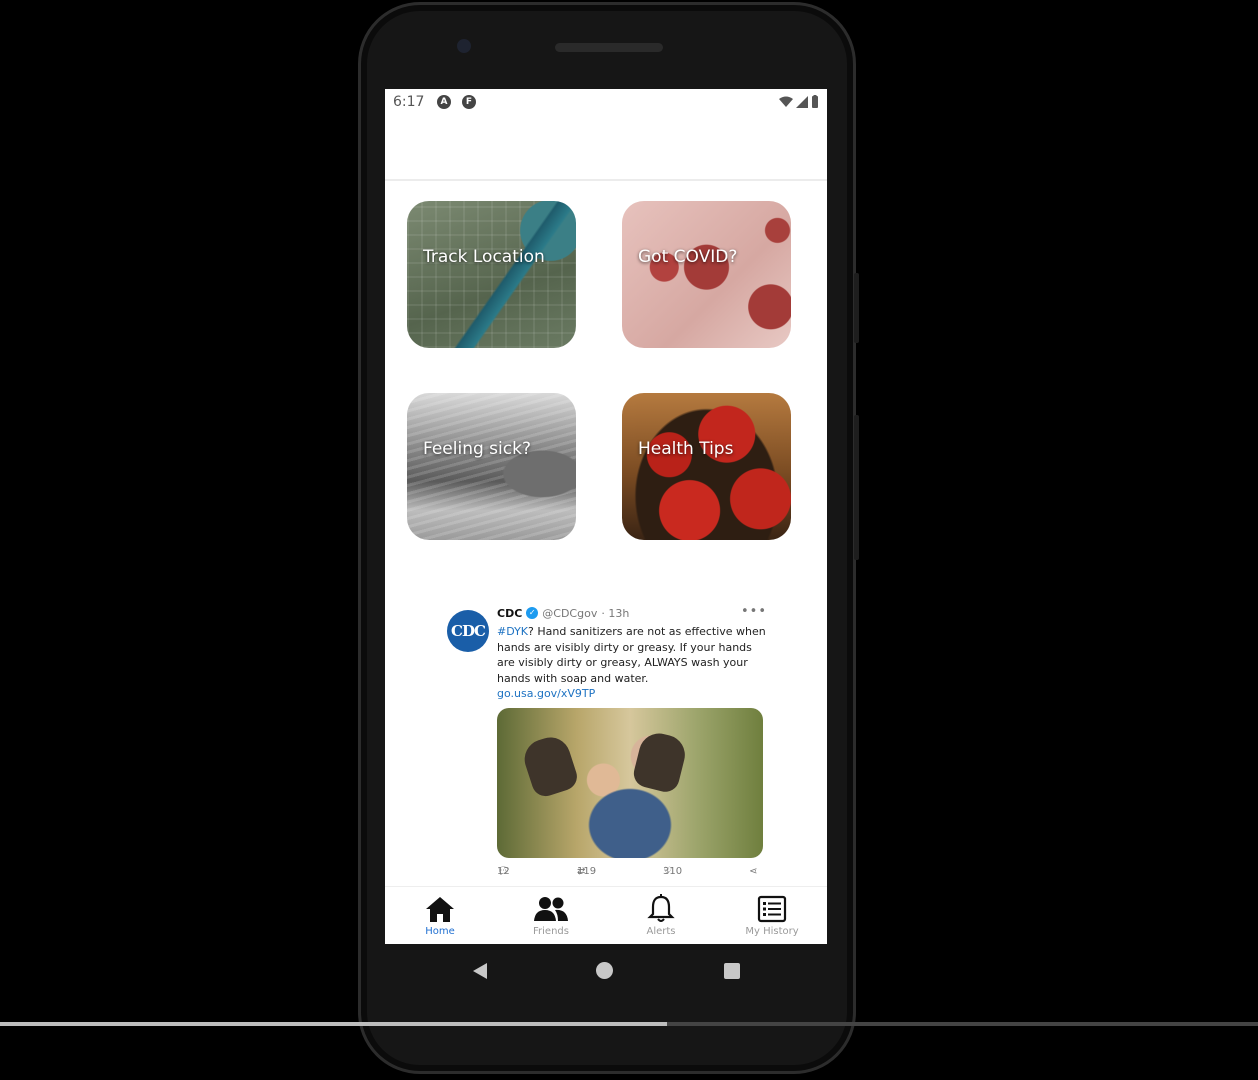 This screenshot has width=1258, height=1080. What do you see at coordinates (569, 613) in the screenshot?
I see `tweet-handle: @CDCgov` at bounding box center [569, 613].